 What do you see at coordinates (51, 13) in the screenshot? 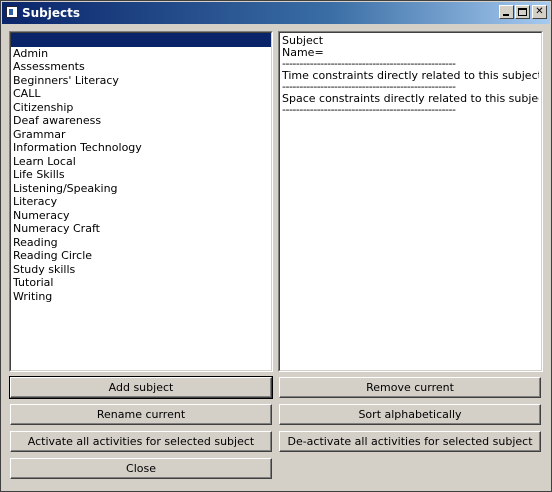
I see `window-title: Subjects` at bounding box center [51, 13].